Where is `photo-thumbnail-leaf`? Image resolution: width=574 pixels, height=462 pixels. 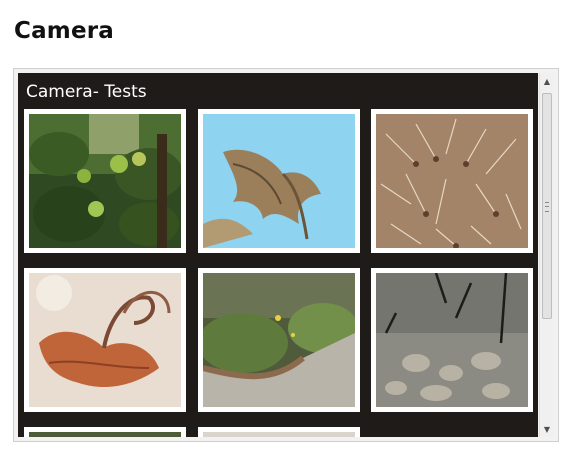
photo-thumbnail-leaf is located at coordinates (105, 340).